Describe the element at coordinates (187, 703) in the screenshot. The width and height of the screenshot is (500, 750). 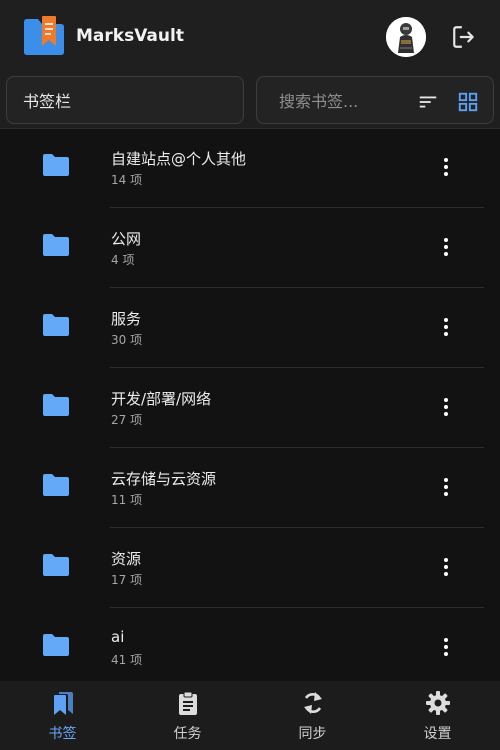
I see `clipboard-icon` at that location.